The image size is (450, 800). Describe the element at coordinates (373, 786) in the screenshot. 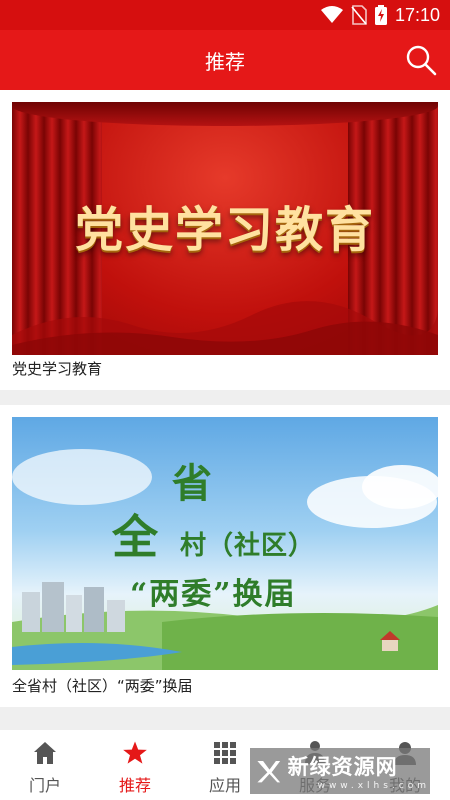

I see `watermark-sub: www.xlhs.com` at that location.